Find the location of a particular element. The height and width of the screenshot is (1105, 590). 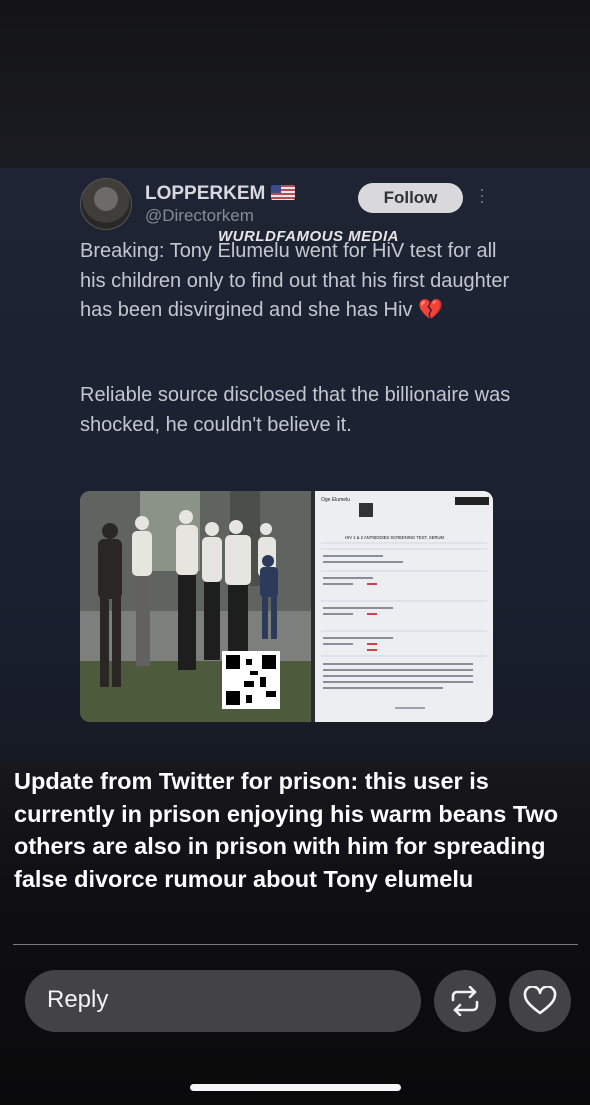

us-flag-icon is located at coordinates (283, 192).